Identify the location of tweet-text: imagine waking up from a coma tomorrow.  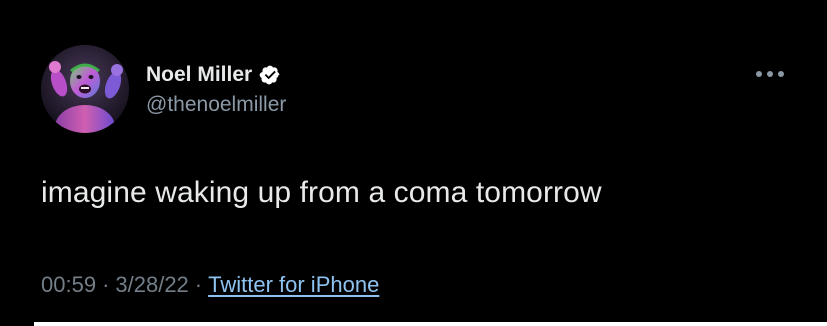
(321, 192).